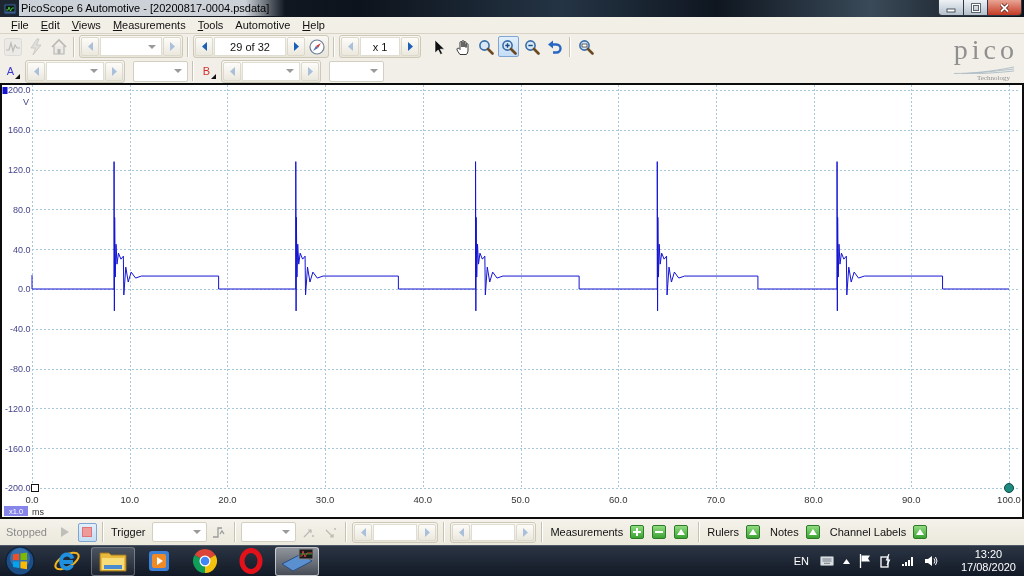 This screenshot has height=576, width=1024. I want to click on y-axis-label: 160.0, so click(19, 130).